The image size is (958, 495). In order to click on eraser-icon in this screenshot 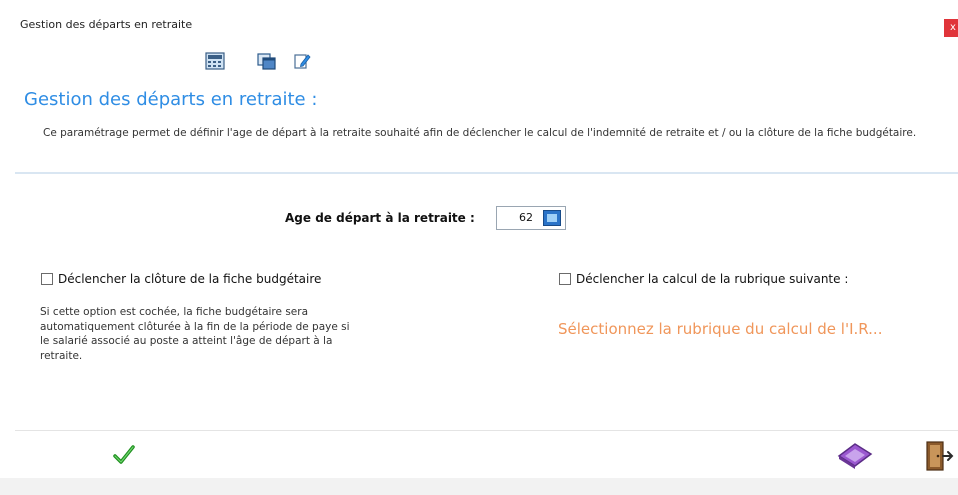, I will do `click(855, 456)`.